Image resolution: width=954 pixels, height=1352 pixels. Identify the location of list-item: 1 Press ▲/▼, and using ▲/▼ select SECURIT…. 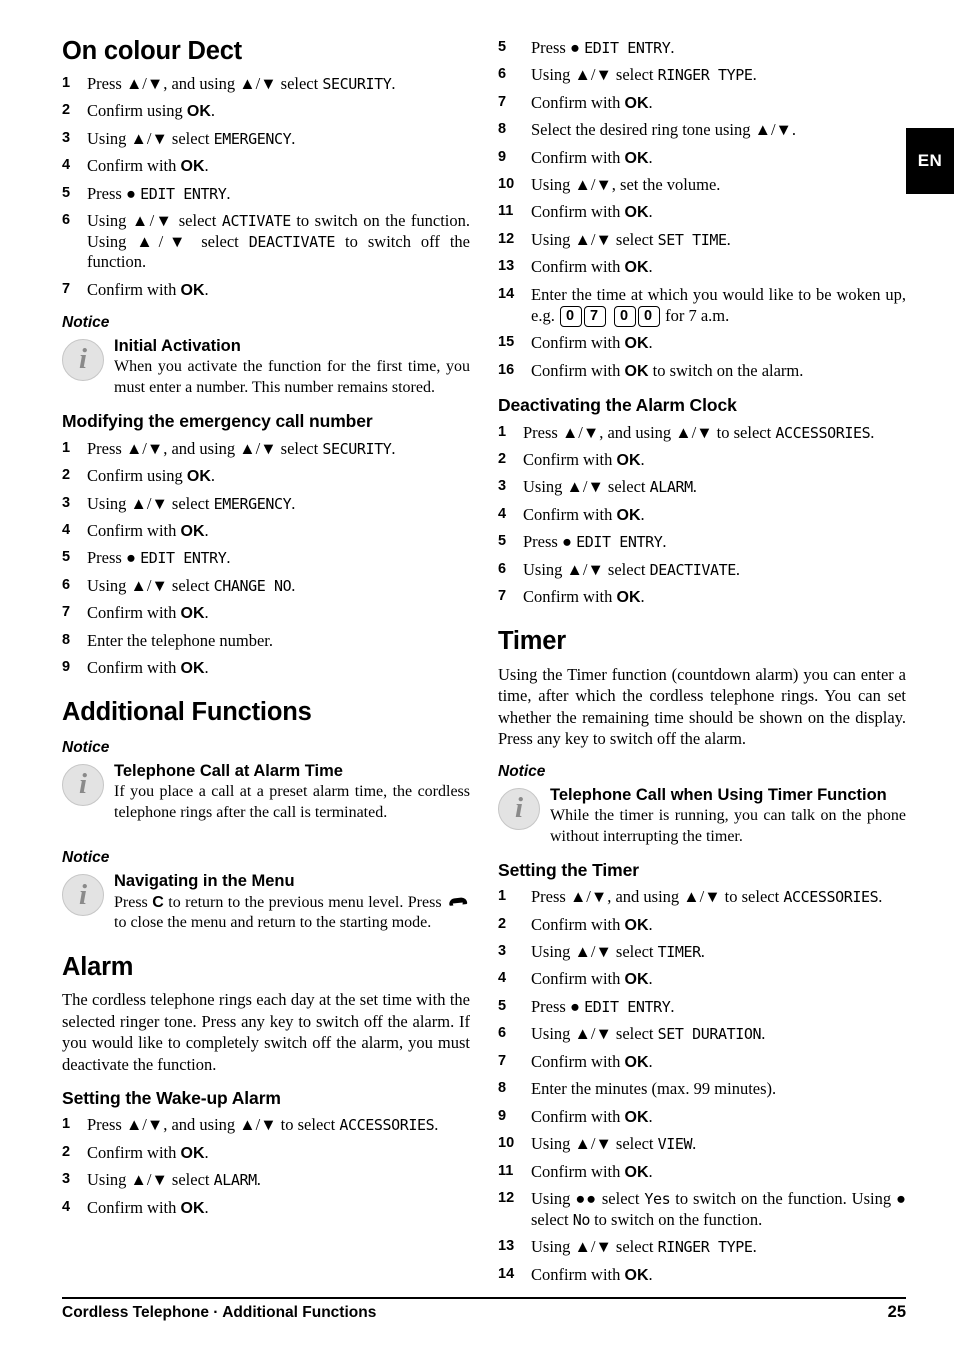
(266, 449).